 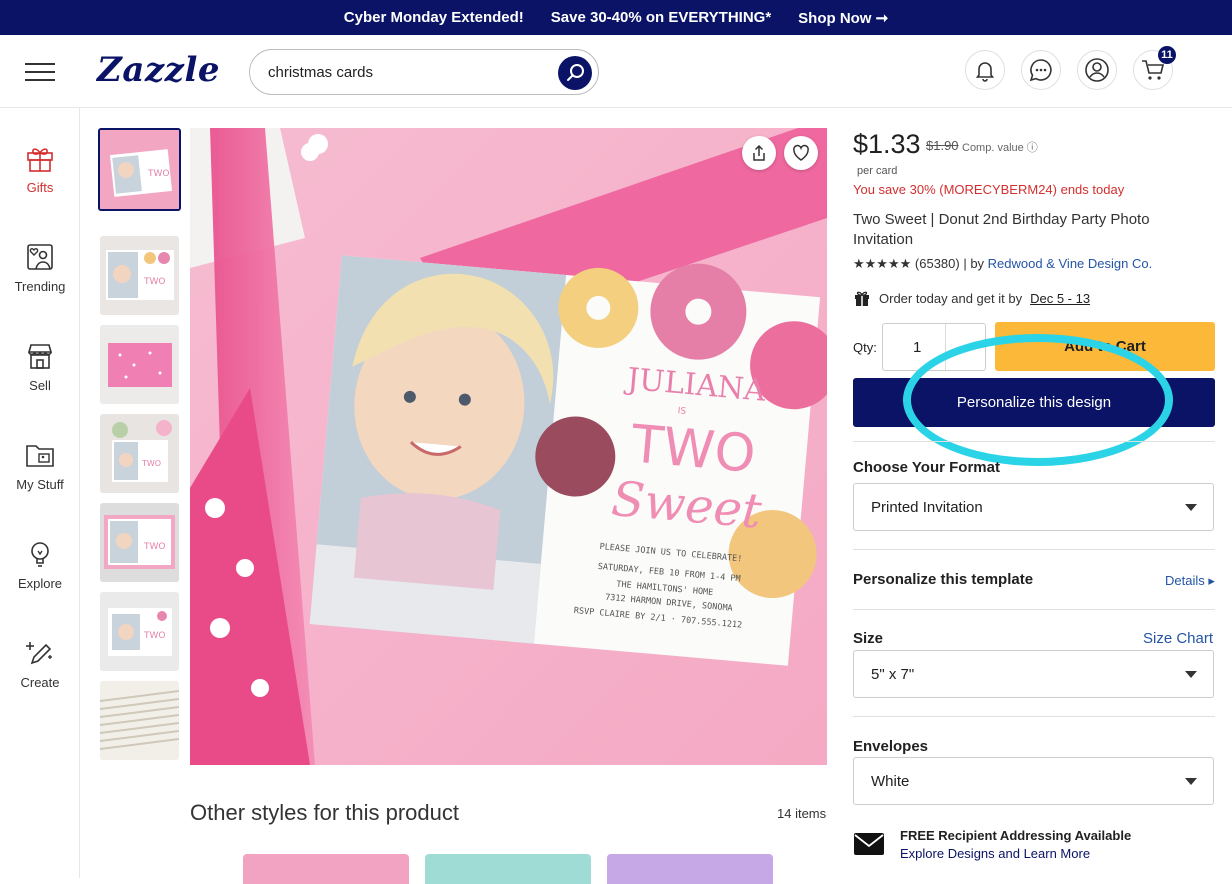 What do you see at coordinates (891, 746) in the screenshot?
I see `envelopes-label: Envelopes` at bounding box center [891, 746].